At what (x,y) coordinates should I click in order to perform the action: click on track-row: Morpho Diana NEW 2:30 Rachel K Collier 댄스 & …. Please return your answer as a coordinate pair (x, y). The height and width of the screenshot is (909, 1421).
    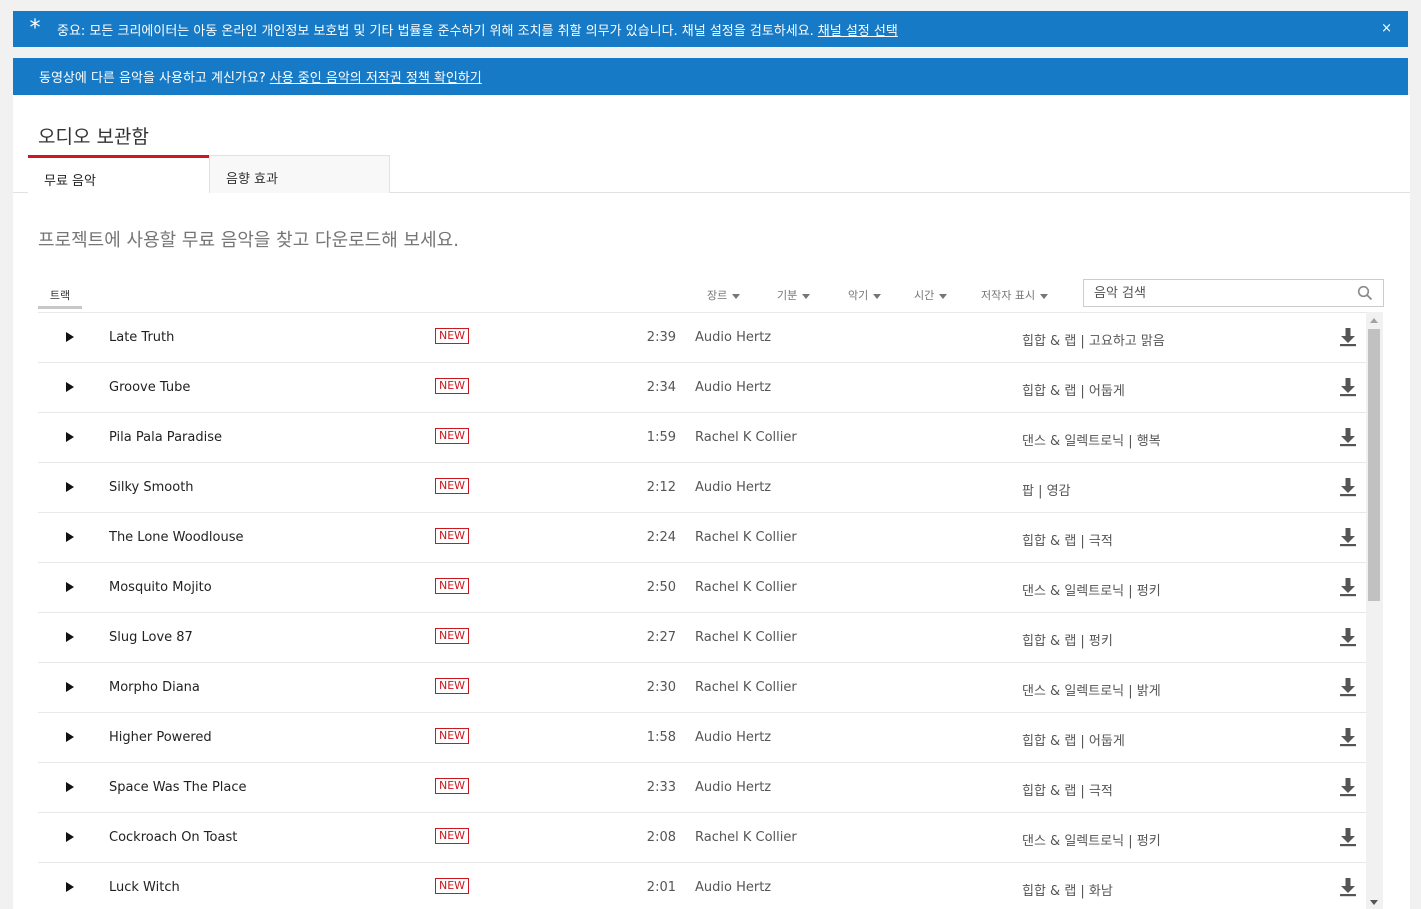
    Looking at the image, I should click on (702, 688).